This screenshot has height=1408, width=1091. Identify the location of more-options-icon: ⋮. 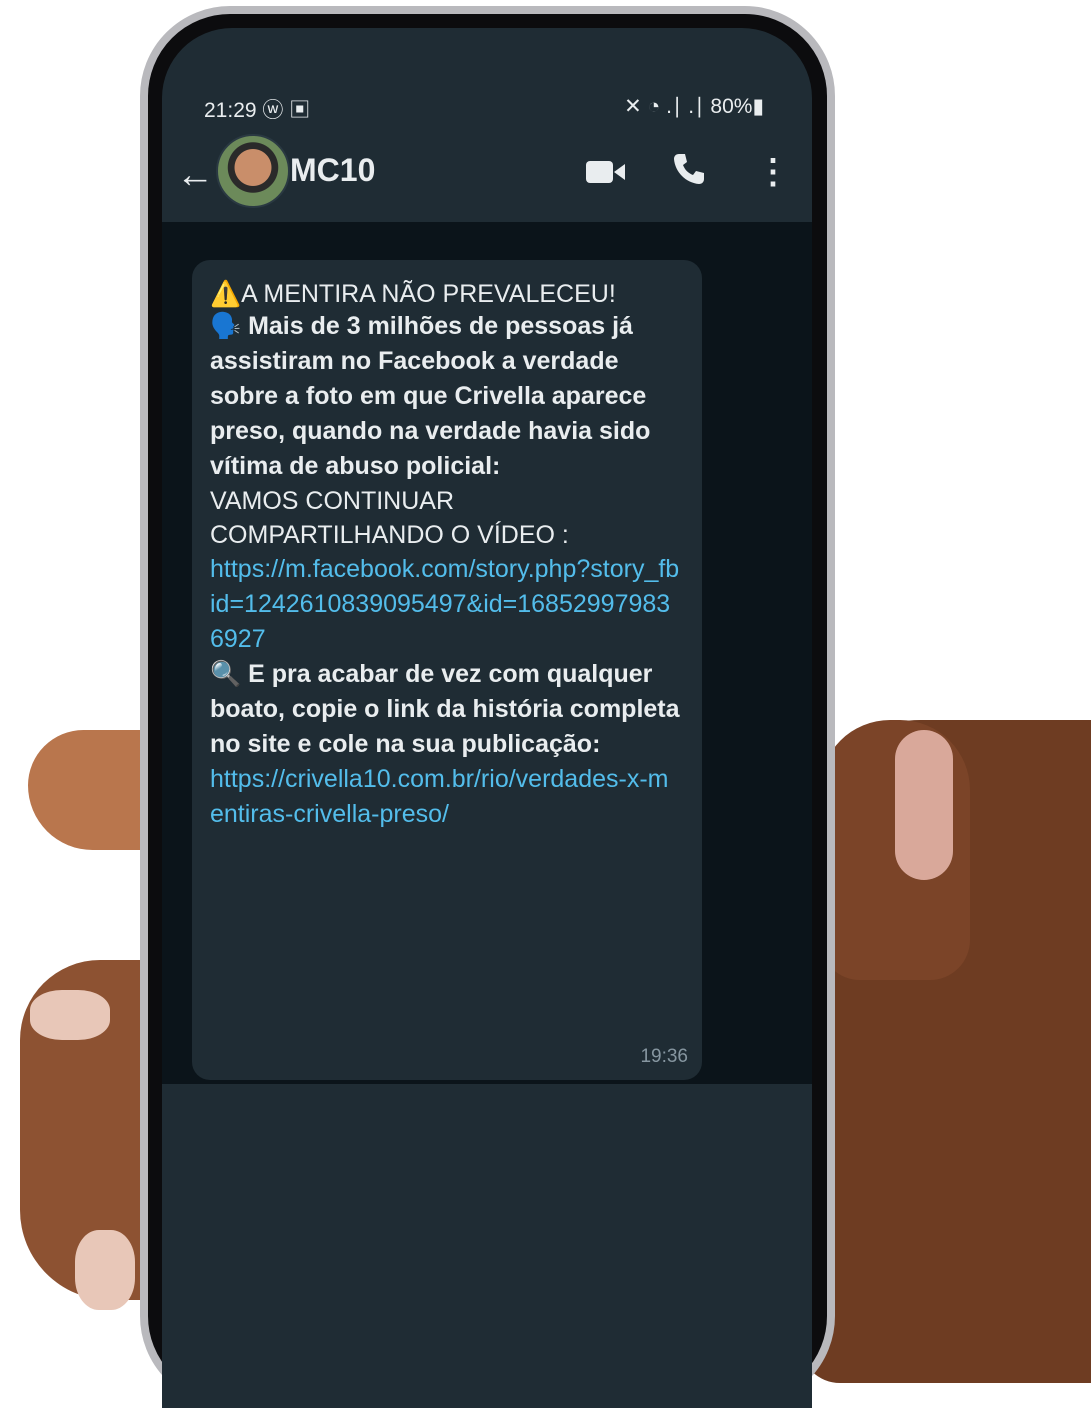
(773, 172).